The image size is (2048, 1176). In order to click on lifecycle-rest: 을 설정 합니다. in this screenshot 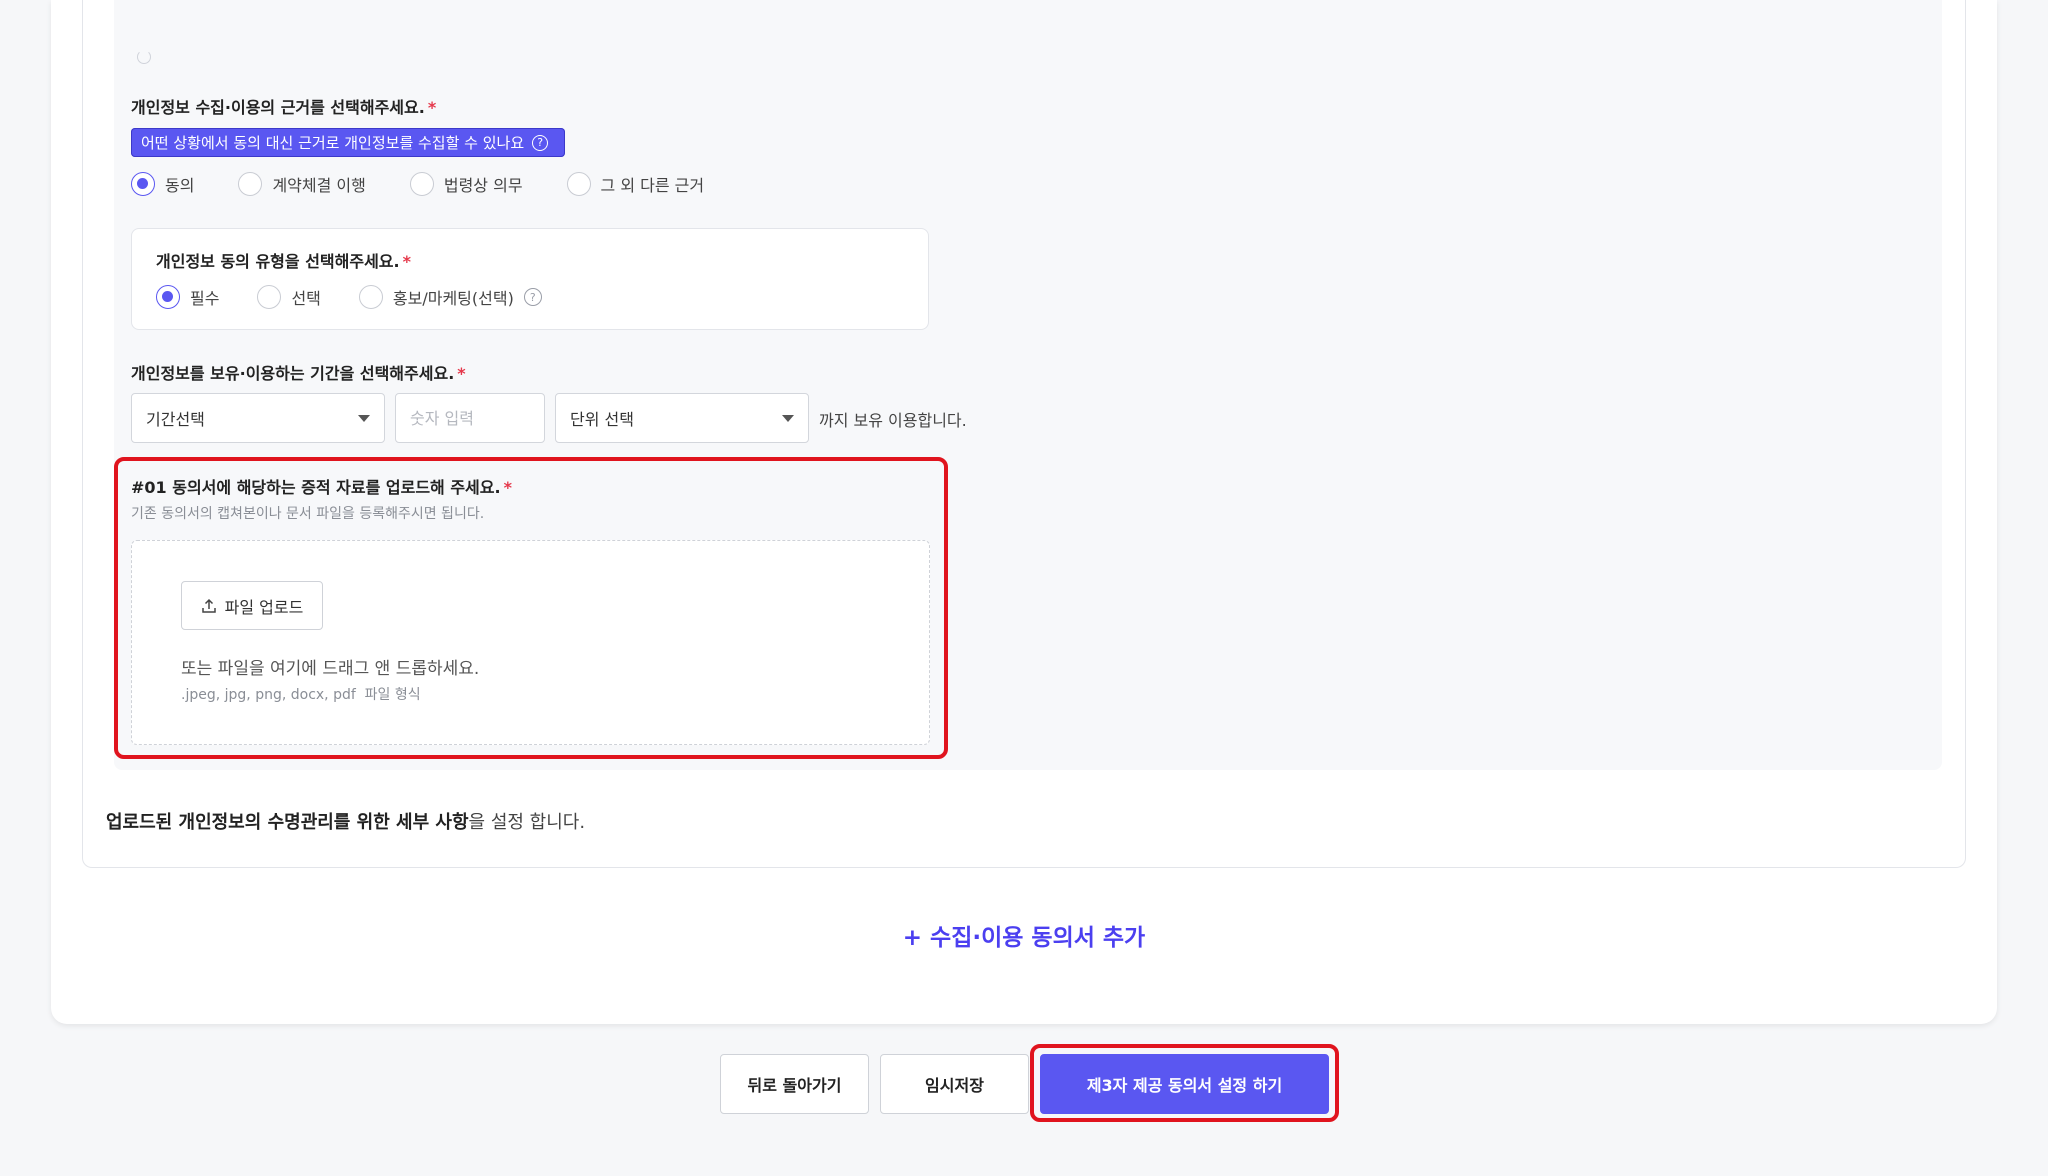, I will do `click(527, 822)`.